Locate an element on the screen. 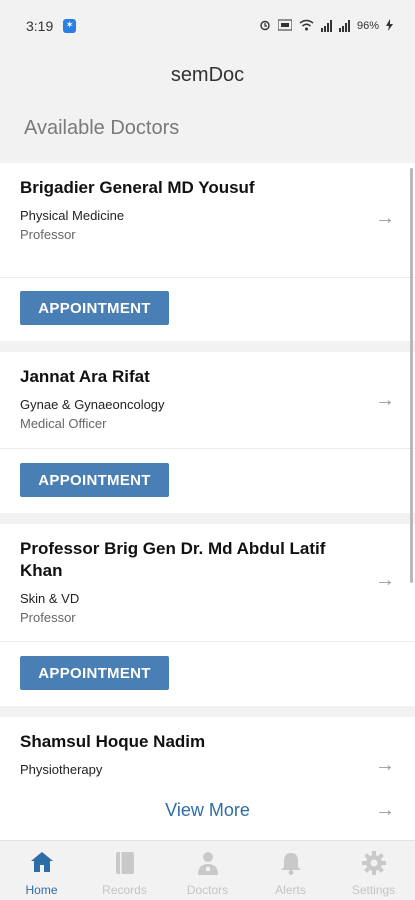 Image resolution: width=415 pixels, height=900 pixels. wifi-icon is located at coordinates (306, 26).